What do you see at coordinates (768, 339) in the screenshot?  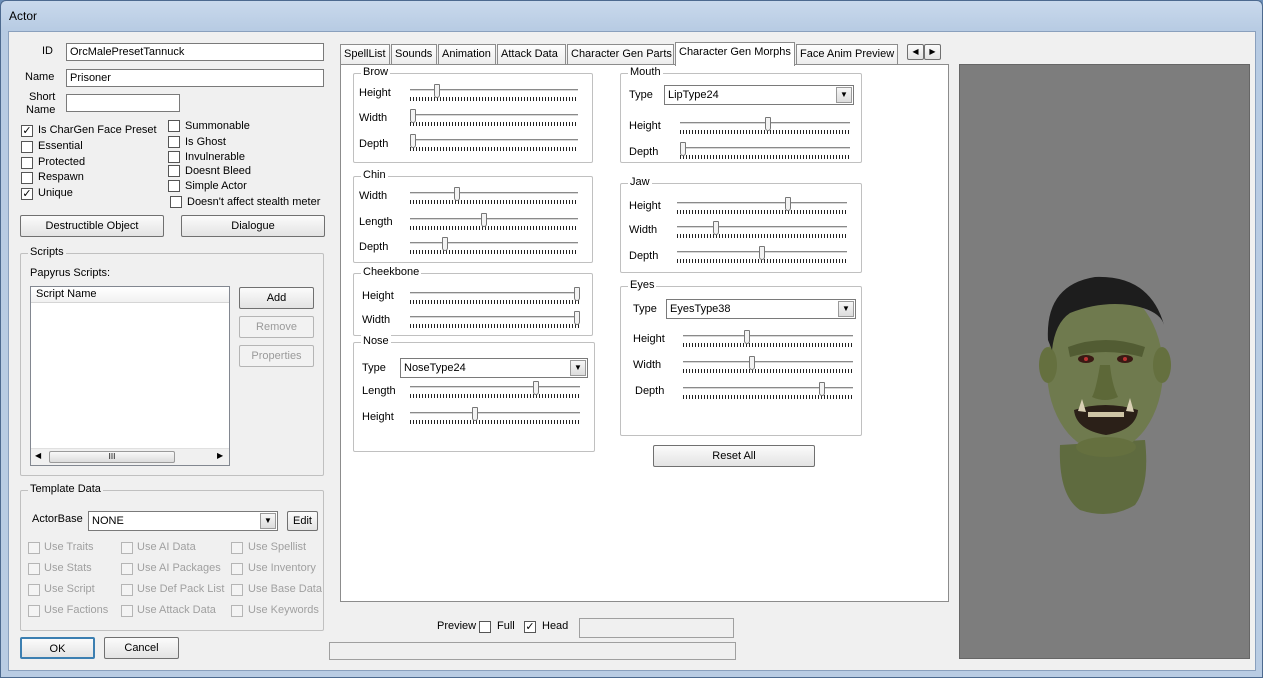 I see `eyes-height-slider` at bounding box center [768, 339].